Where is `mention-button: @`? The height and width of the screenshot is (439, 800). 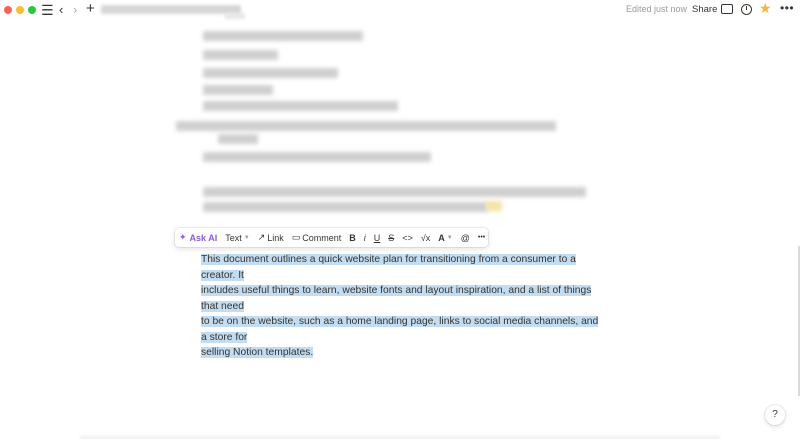
mention-button: @ is located at coordinates (465, 237).